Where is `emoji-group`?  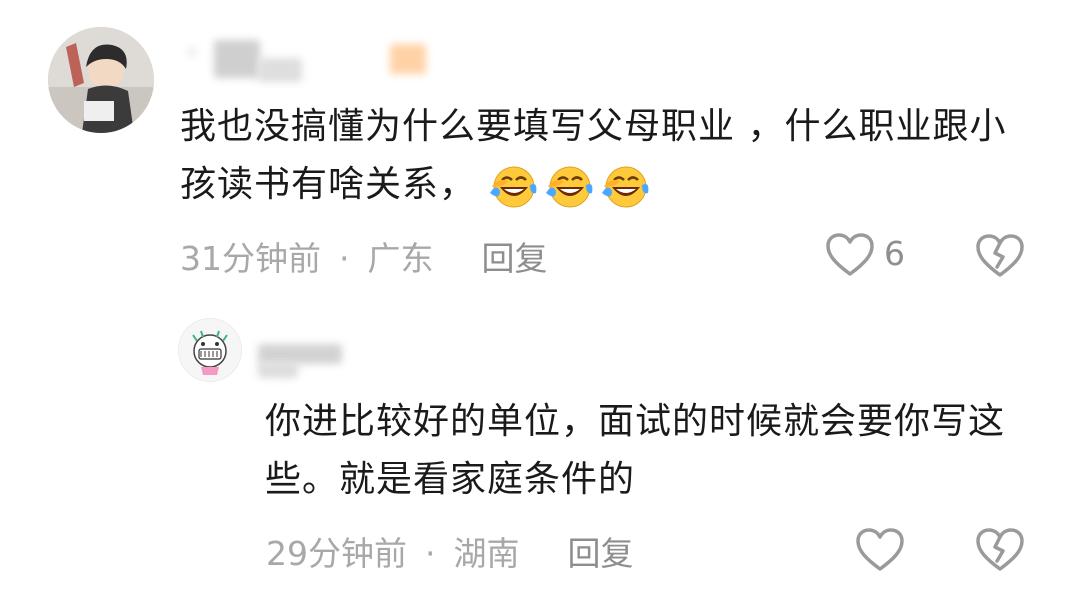 emoji-group is located at coordinates (569, 186).